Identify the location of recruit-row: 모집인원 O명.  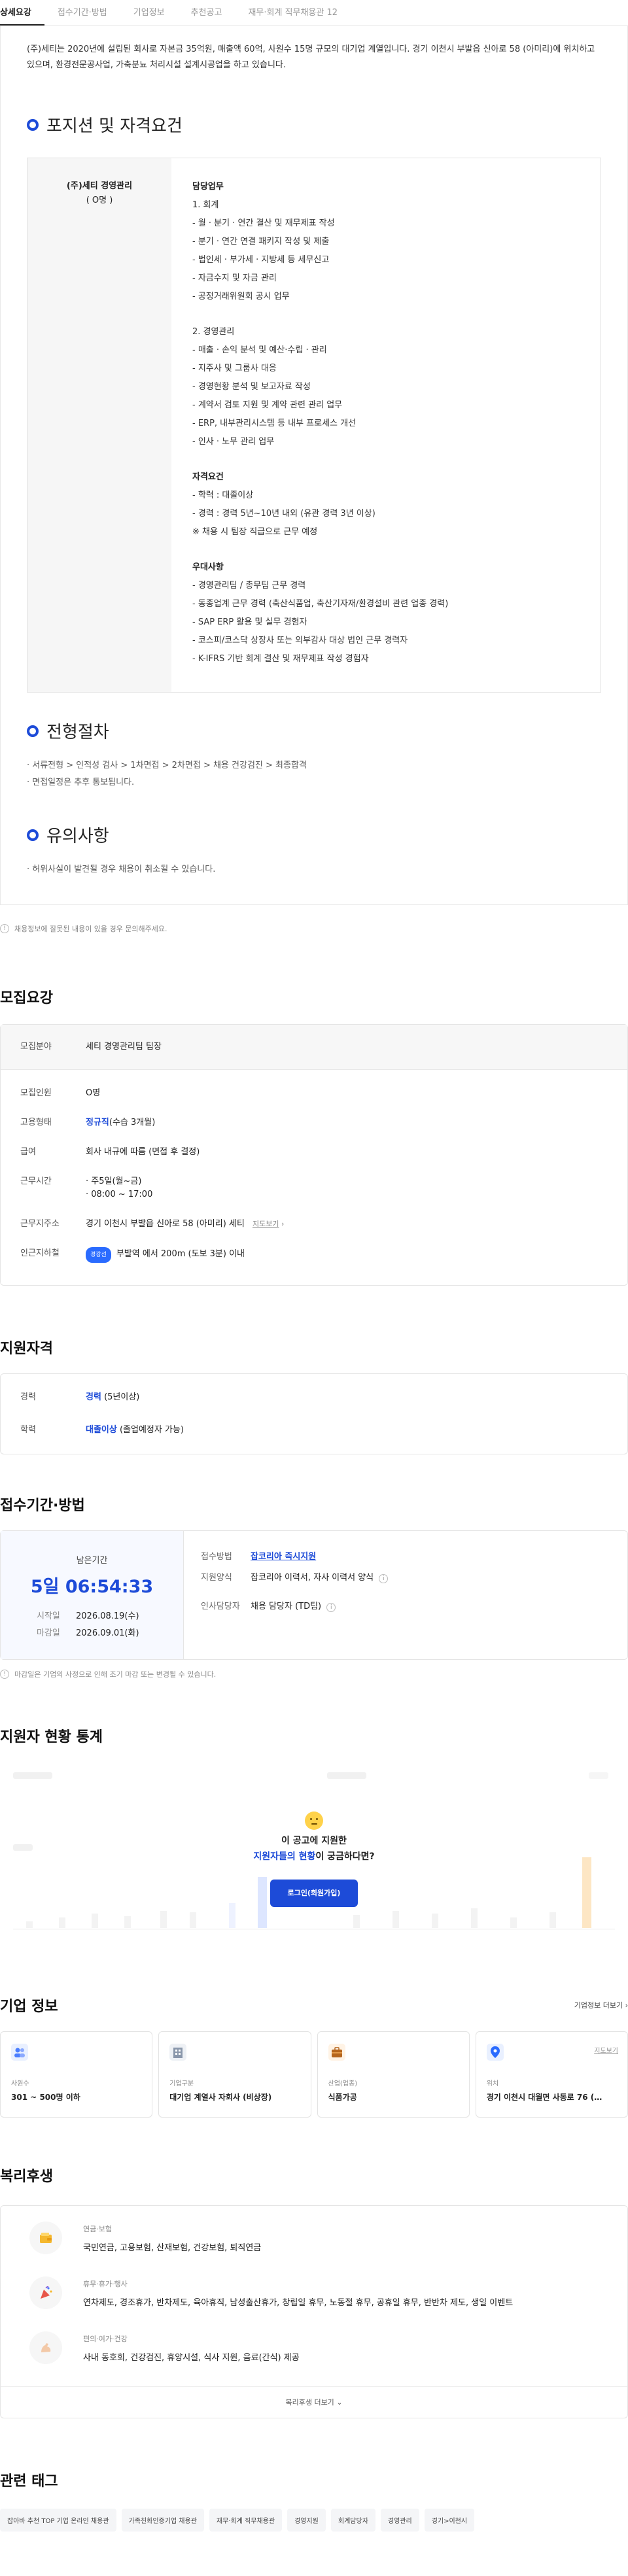
(61, 1093).